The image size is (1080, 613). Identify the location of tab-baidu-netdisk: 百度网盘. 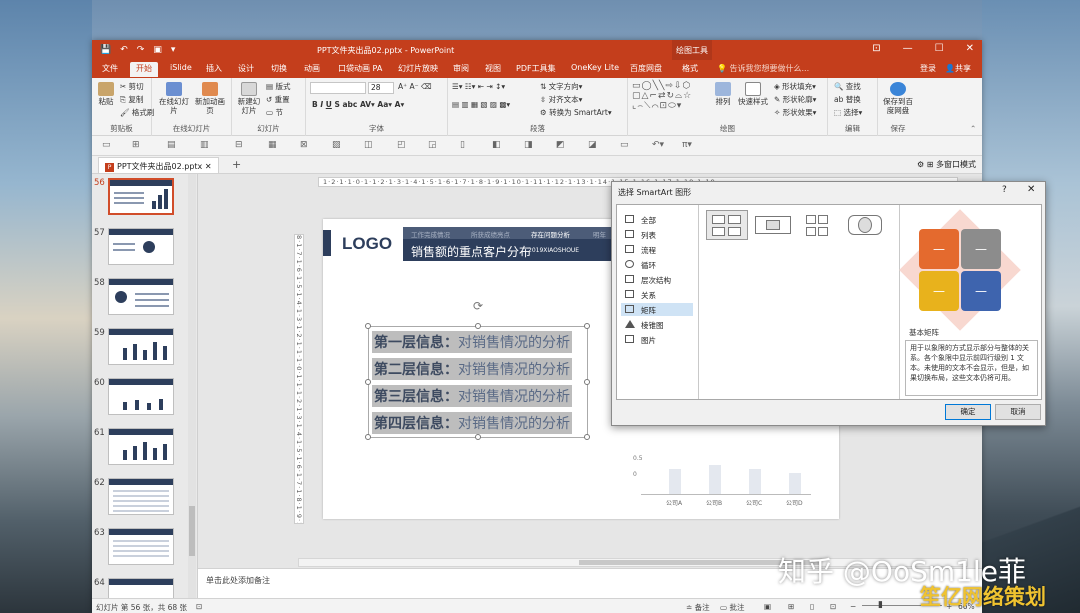
(646, 68).